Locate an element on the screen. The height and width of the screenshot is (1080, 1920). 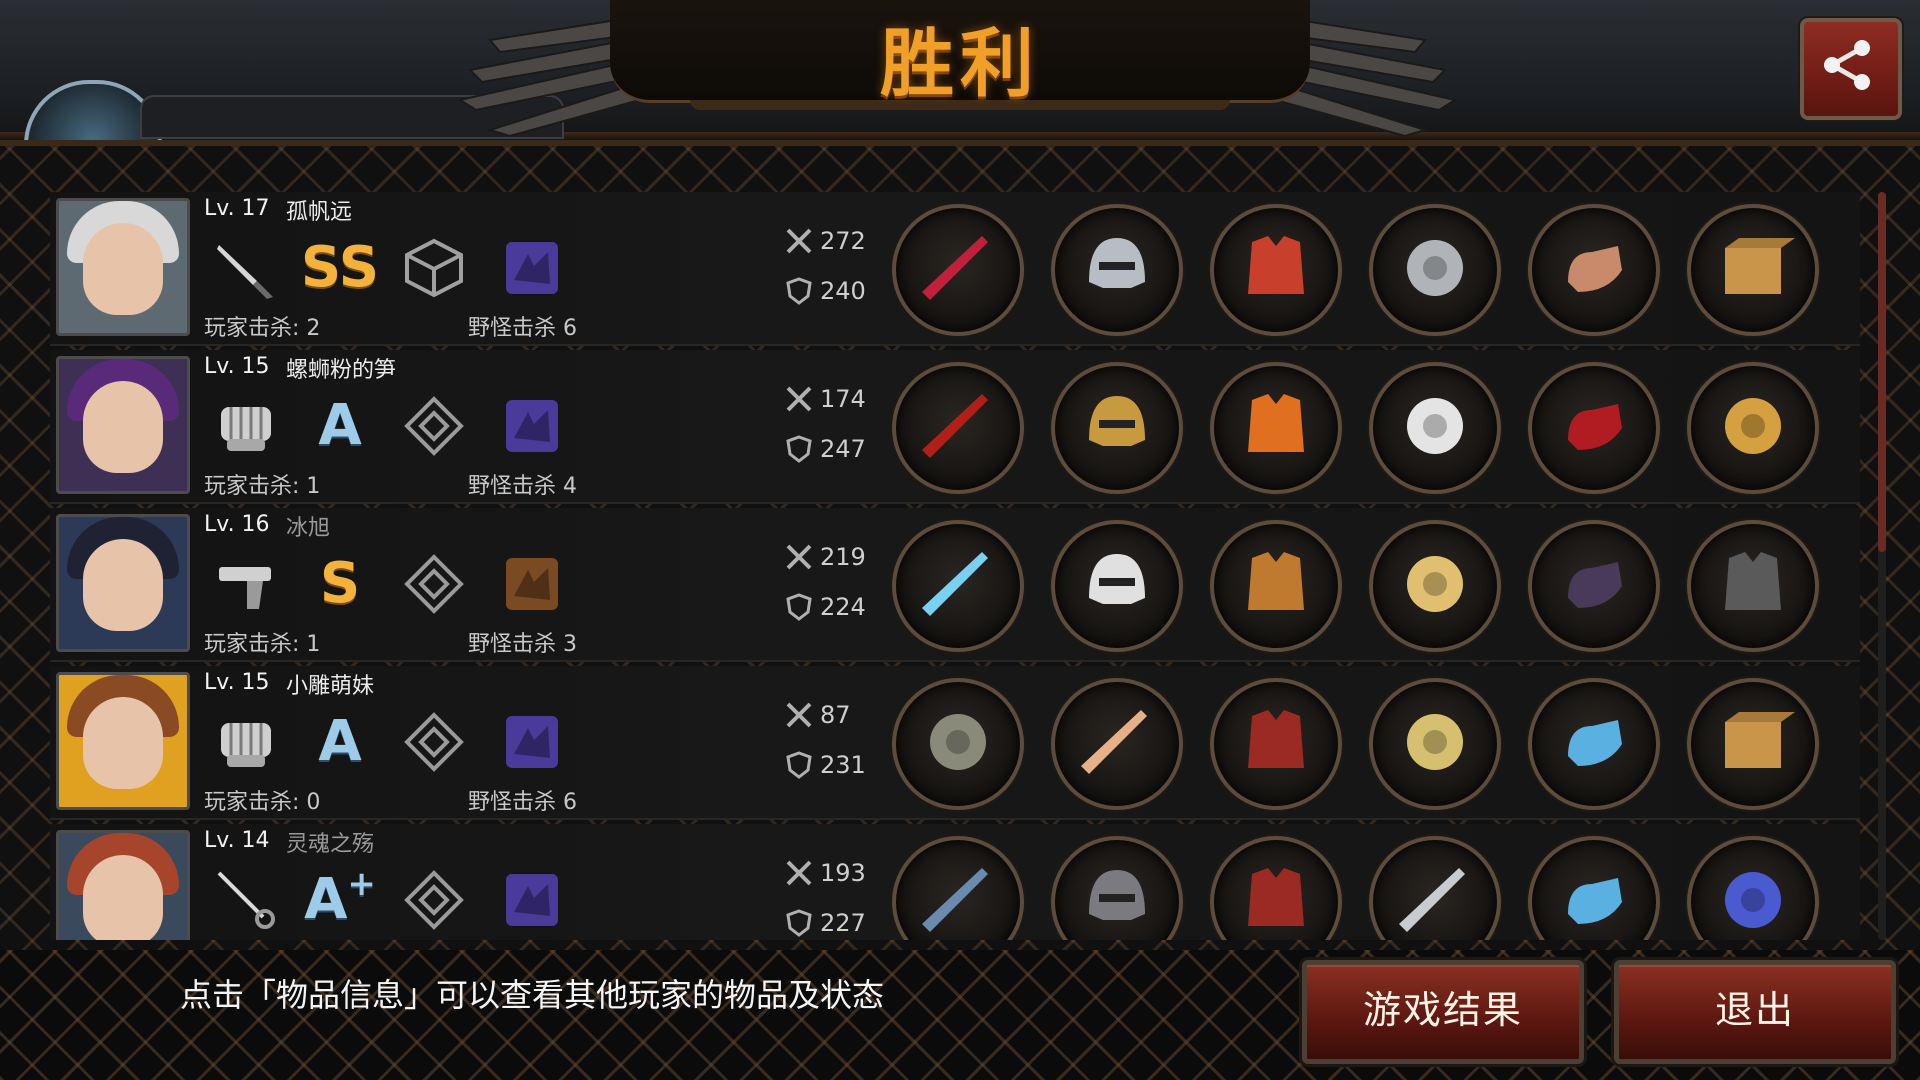
victory-title: 胜利 is located at coordinates (960, 64).